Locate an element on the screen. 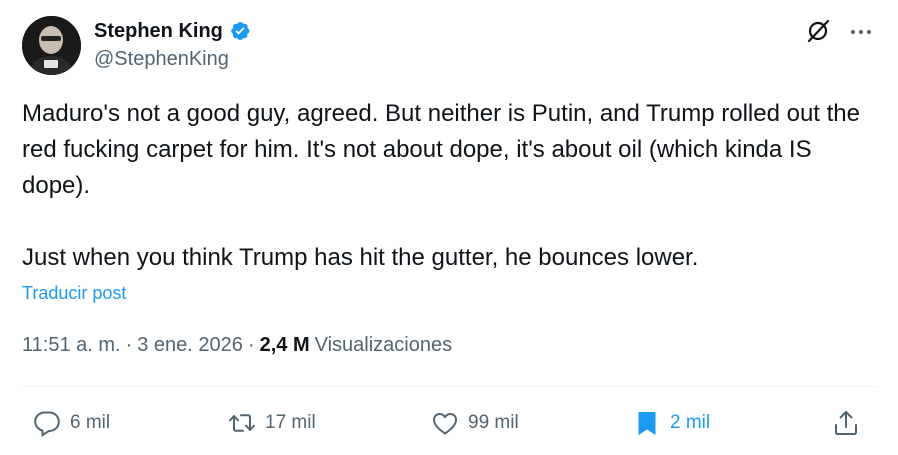  author-names: Stephen King @StephenKing is located at coordinates (172, 43).